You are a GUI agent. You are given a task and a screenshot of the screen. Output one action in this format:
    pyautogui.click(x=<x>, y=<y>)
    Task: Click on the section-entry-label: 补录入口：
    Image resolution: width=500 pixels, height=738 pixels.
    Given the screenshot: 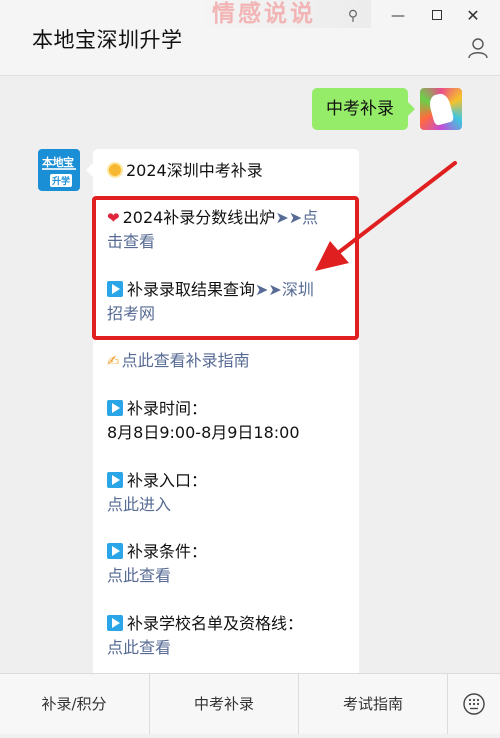 What is the action you would take?
    pyautogui.click(x=231, y=481)
    